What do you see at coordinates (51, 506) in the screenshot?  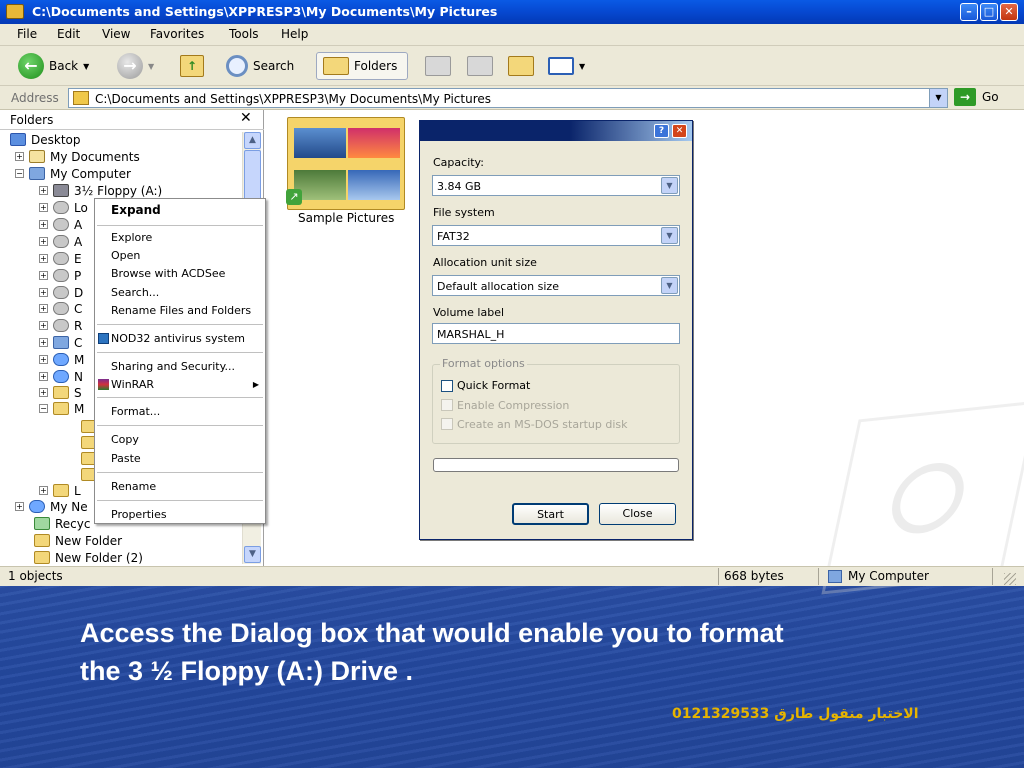 I see `tree-item-my-network: + My Ne` at bounding box center [51, 506].